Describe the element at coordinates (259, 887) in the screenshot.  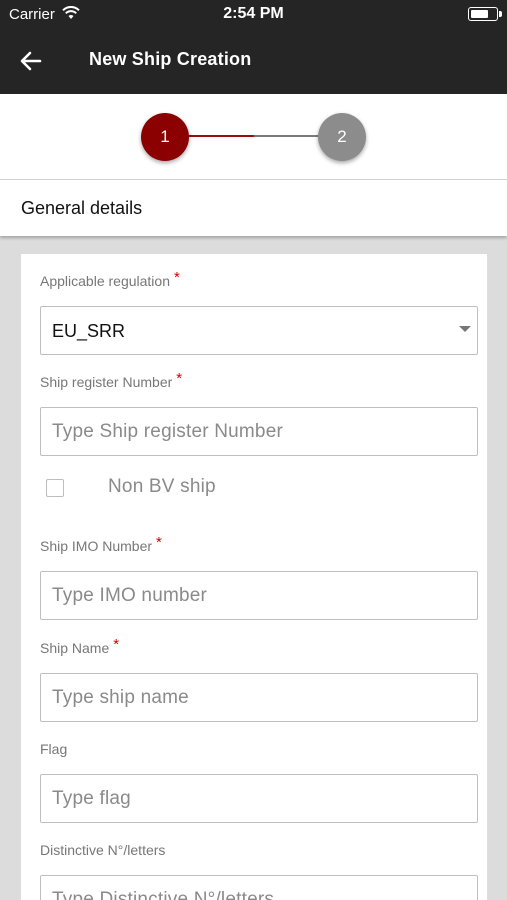
I see `distinctive-input: Type Distinctive N°/letters` at that location.